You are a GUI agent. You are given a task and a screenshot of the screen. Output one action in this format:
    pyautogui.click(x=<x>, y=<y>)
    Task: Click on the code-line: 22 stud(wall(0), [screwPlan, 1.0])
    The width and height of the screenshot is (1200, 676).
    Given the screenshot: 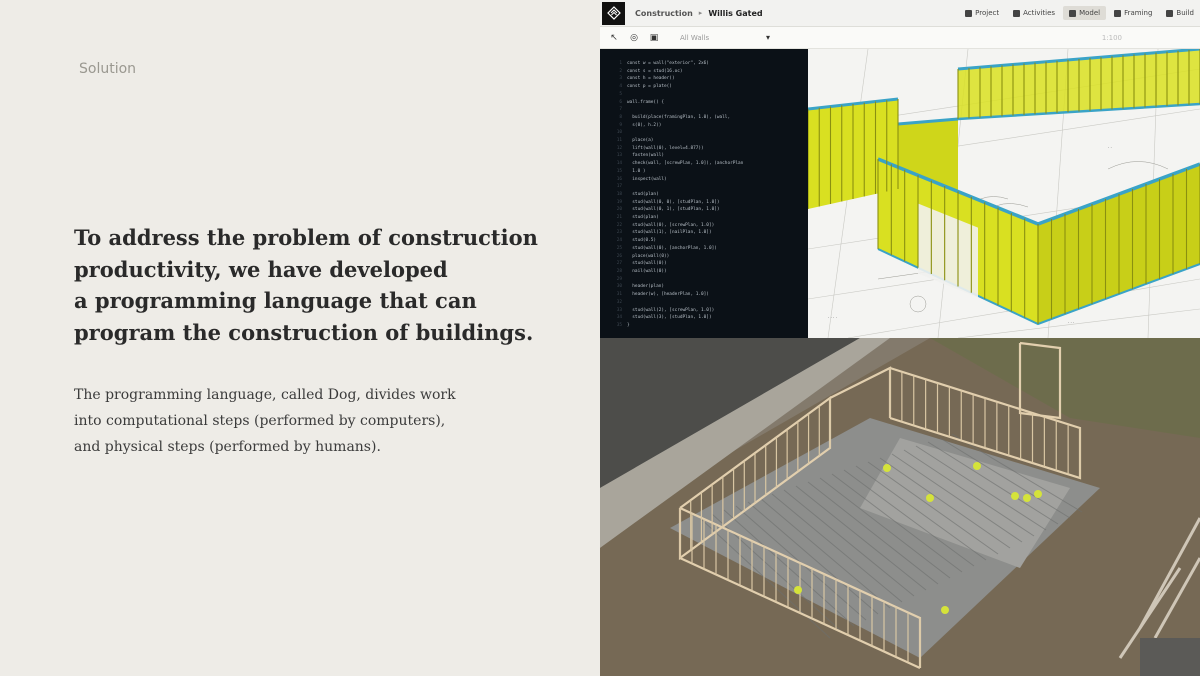 What is the action you would take?
    pyautogui.click(x=708, y=226)
    